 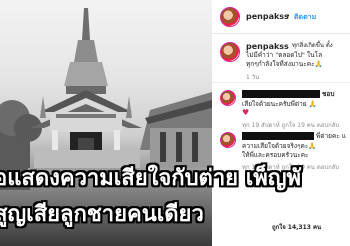 What do you see at coordinates (267, 16) in the screenshot?
I see `header-username: penpakss` at bounding box center [267, 16].